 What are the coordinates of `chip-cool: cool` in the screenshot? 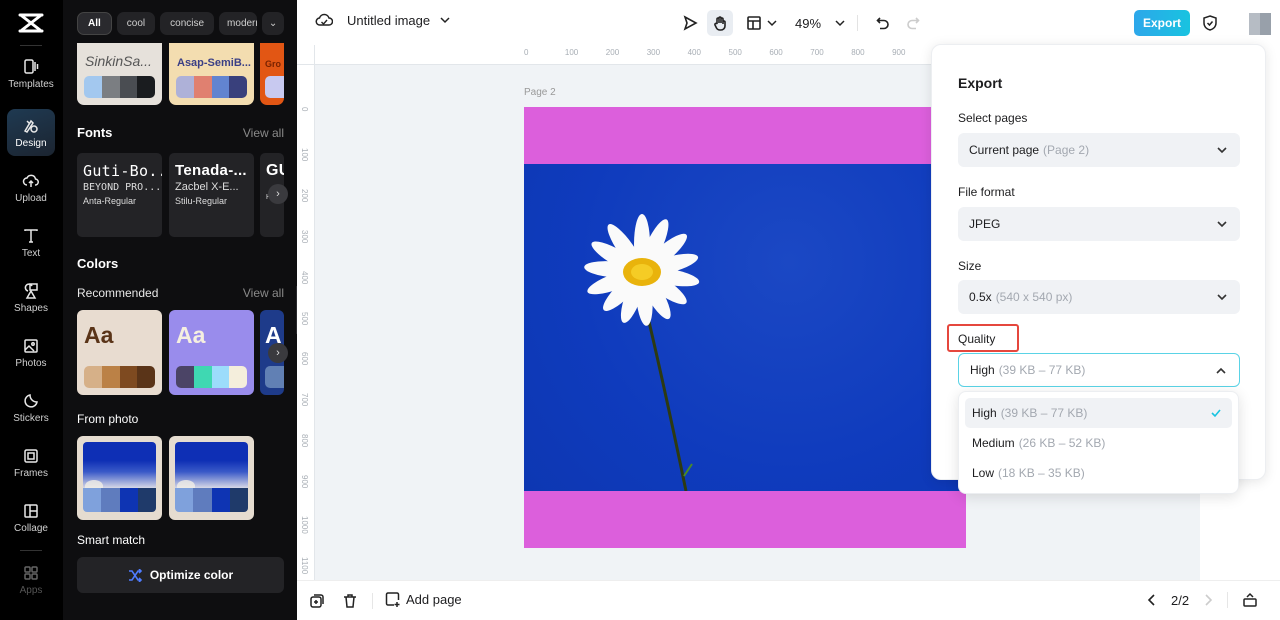 It's located at (136, 23).